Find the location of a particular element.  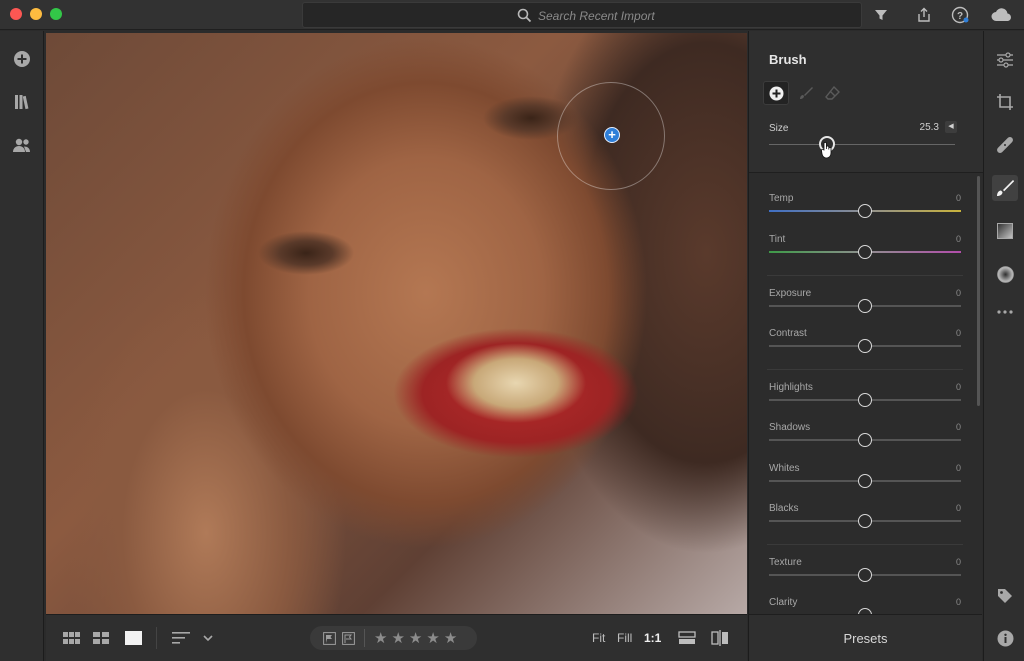

tint-value: 0 is located at coordinates (958, 239).